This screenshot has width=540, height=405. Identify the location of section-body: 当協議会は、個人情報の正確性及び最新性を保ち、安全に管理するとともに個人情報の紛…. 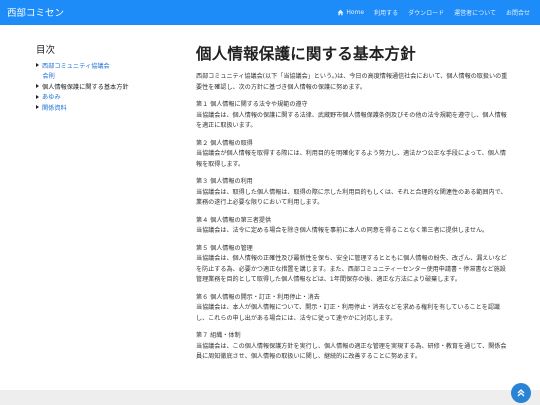
(351, 269).